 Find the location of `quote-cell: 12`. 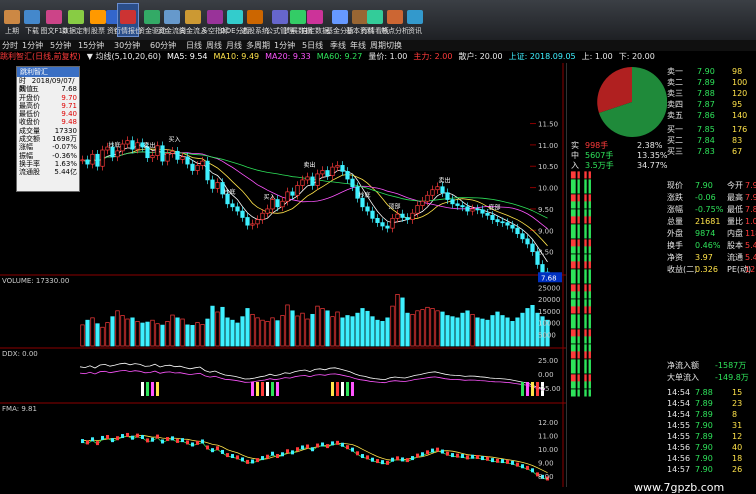

quote-cell: 12 is located at coordinates (737, 436).